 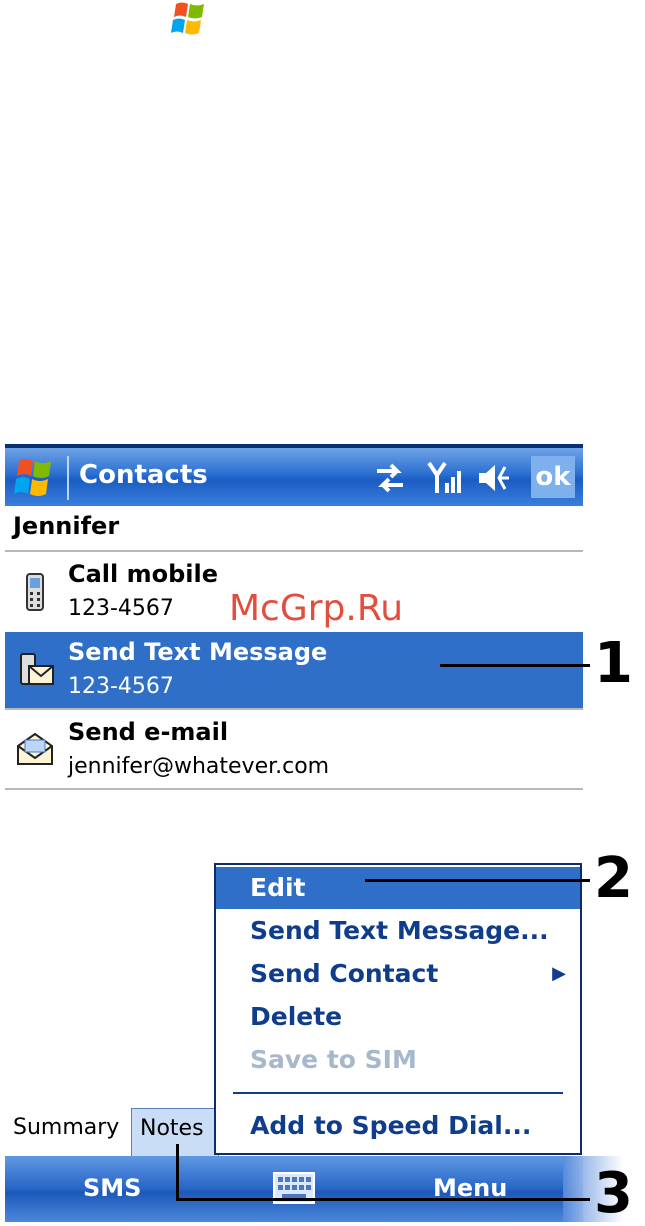 What do you see at coordinates (187, 18) in the screenshot?
I see `windows-logo-icon` at bounding box center [187, 18].